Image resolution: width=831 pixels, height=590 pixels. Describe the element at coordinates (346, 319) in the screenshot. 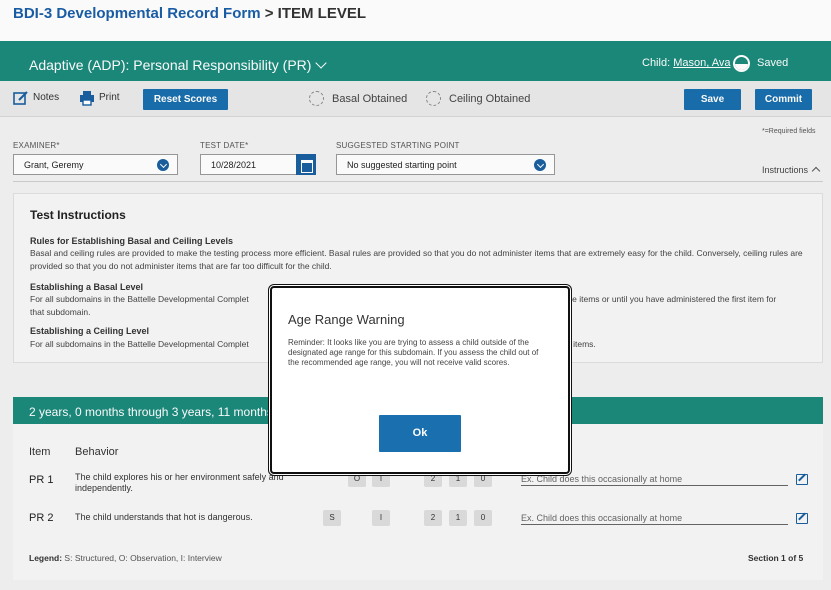

I see `dialog-title: Age Range Warning` at that location.